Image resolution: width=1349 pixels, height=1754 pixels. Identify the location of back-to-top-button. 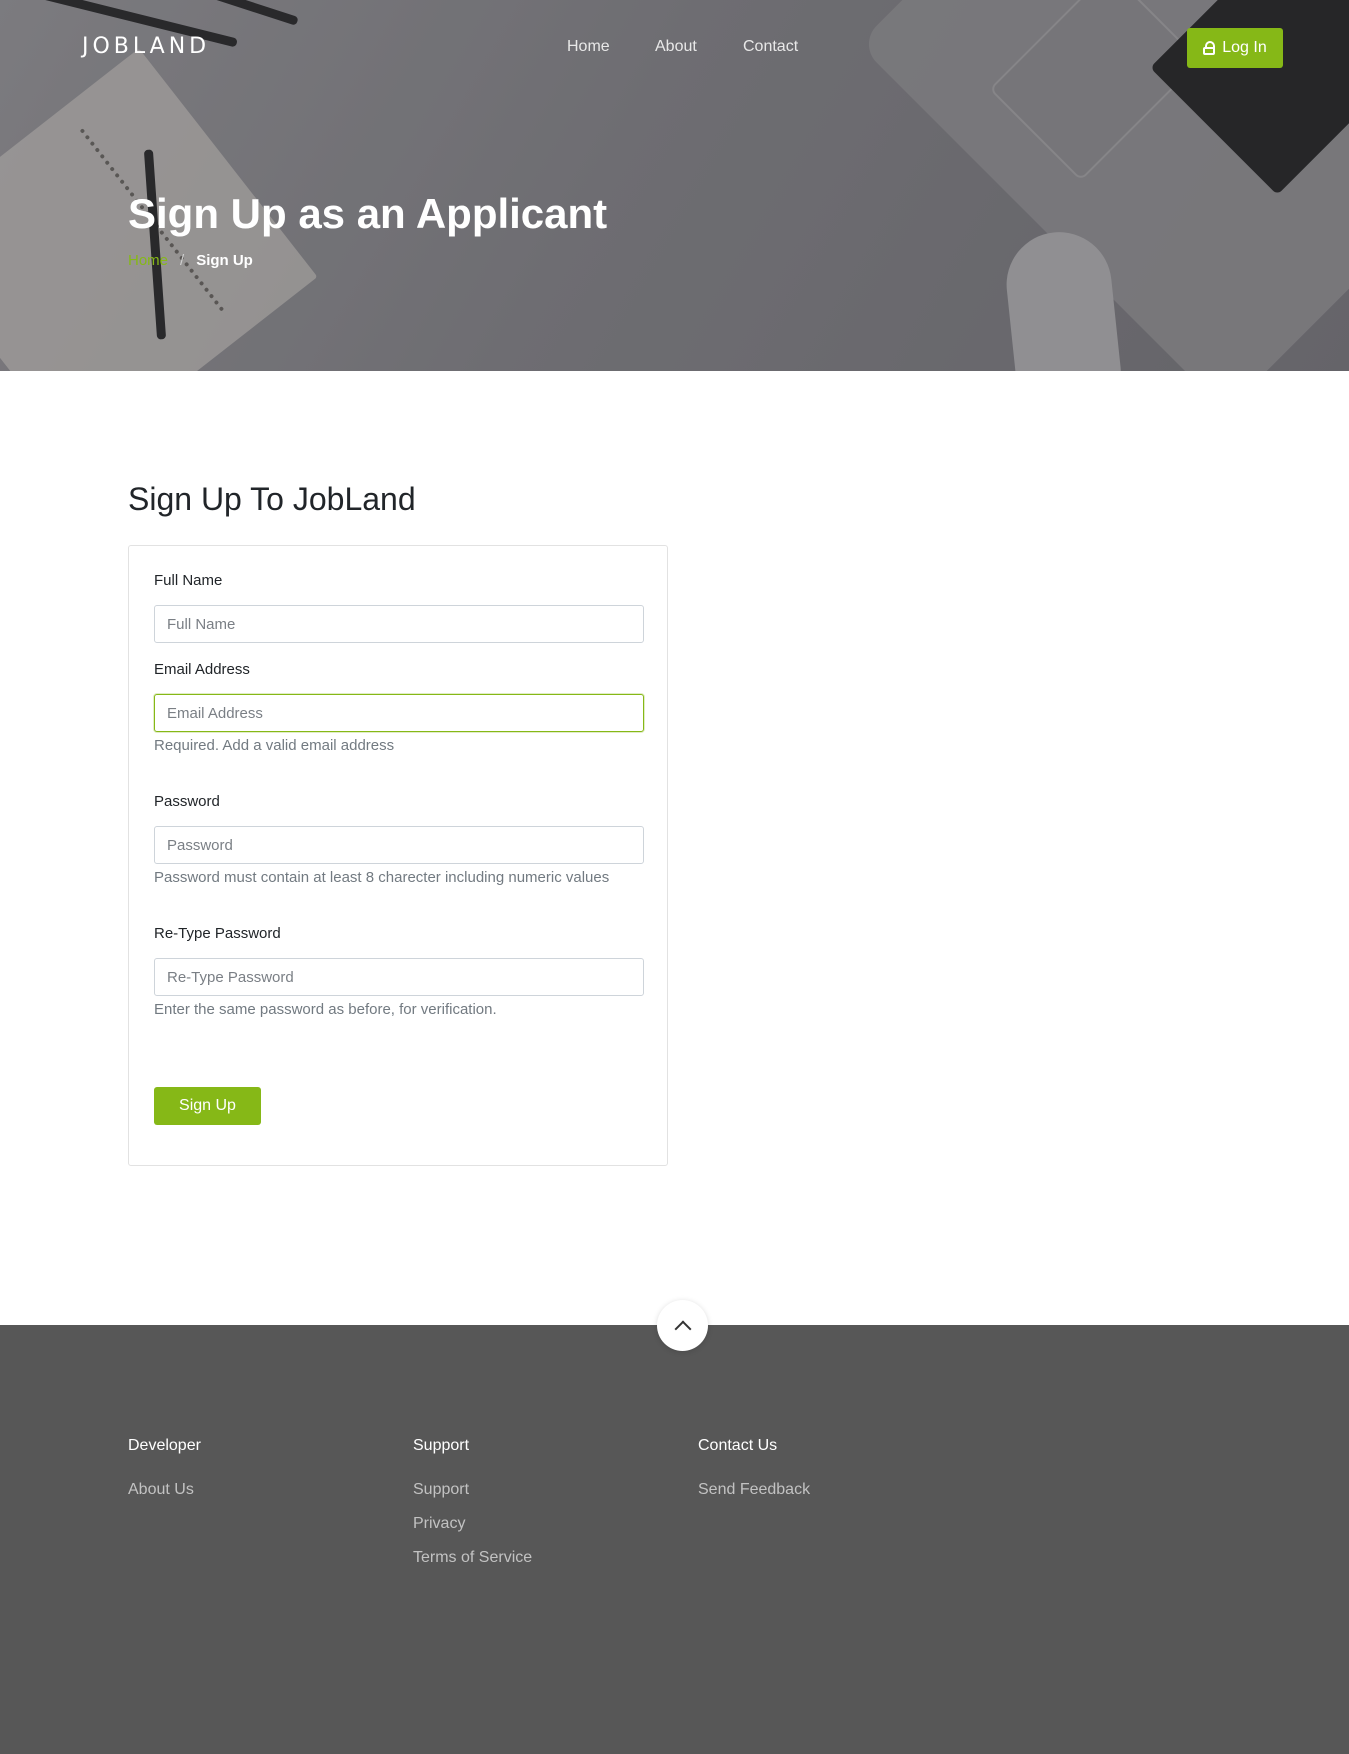
(682, 1325).